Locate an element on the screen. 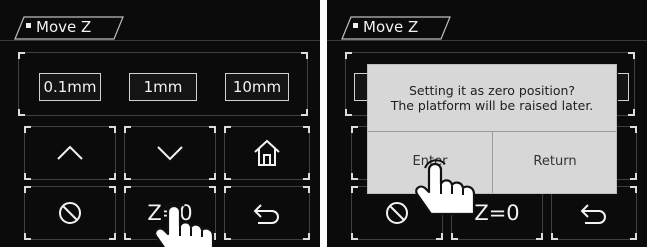 The height and width of the screenshot is (247, 647). home-icon is located at coordinates (267, 152).